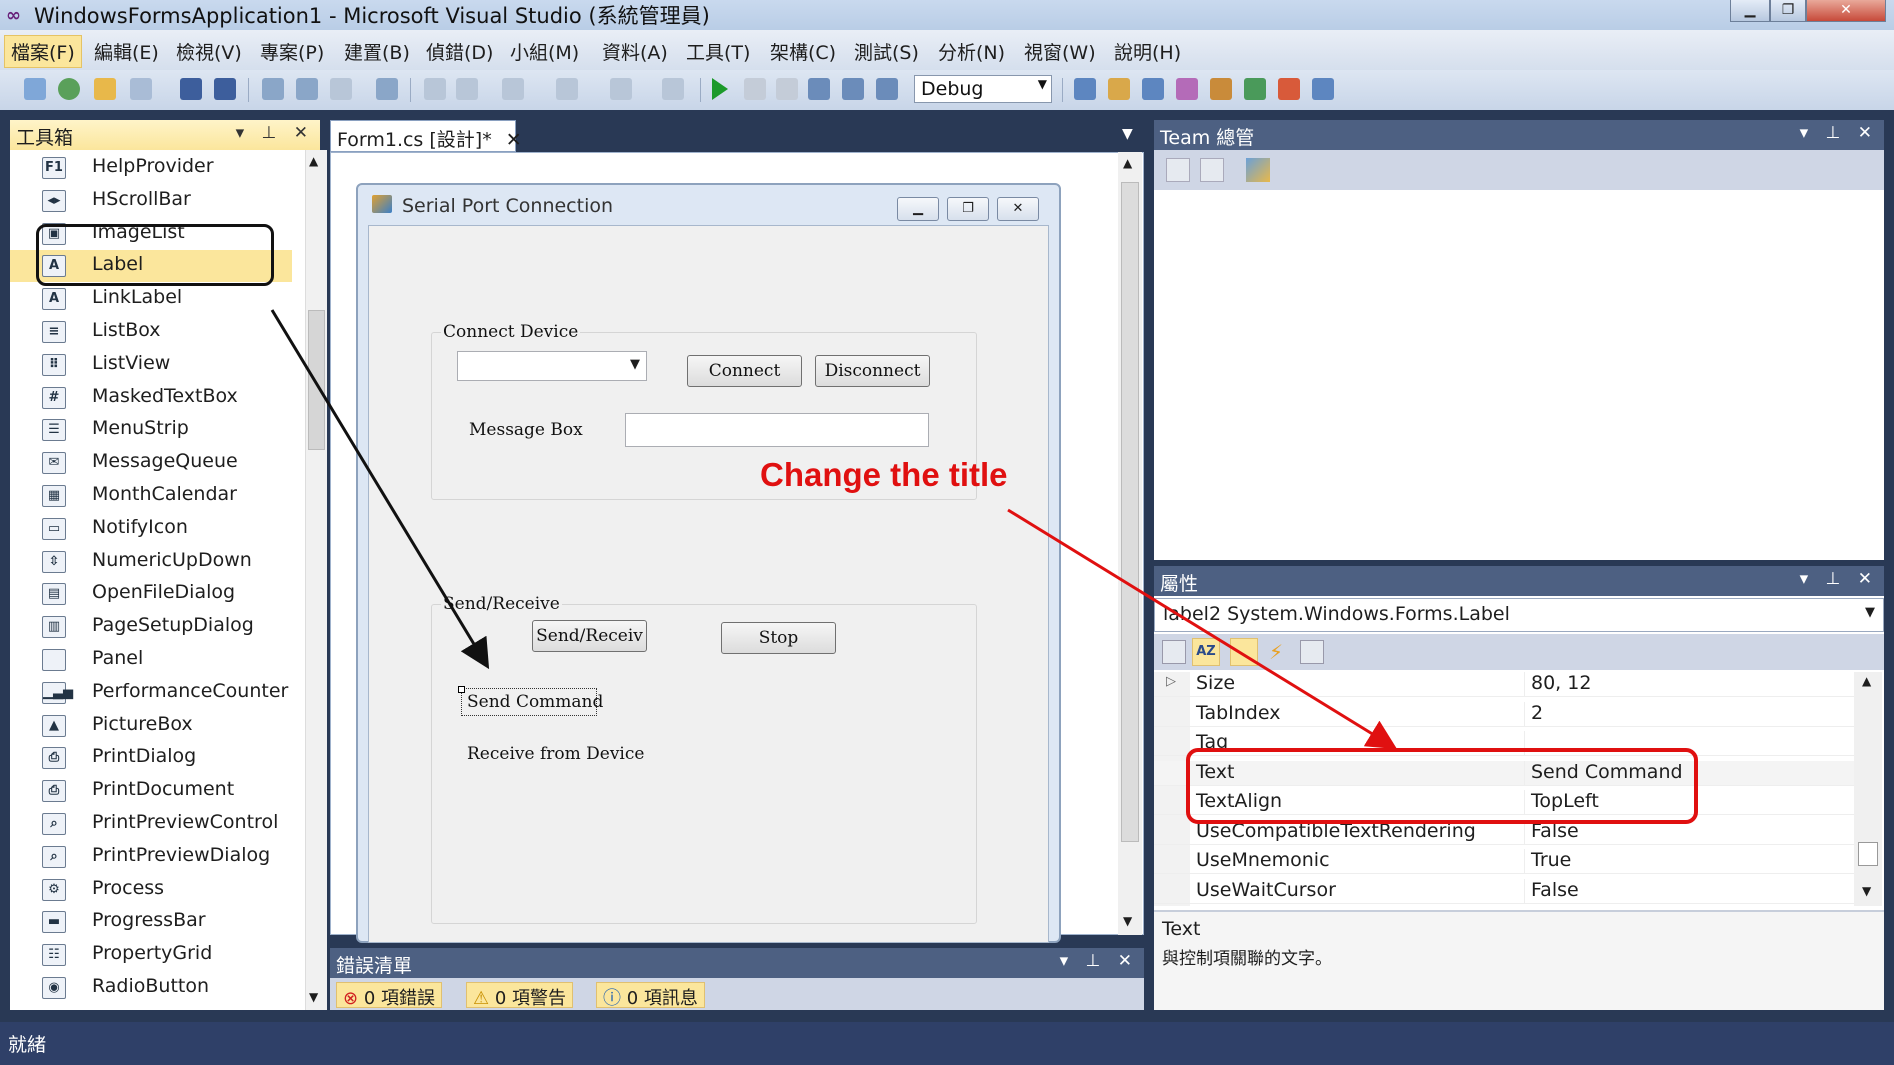  I want to click on arrow-title-to-text-property, so click(1202, 629).